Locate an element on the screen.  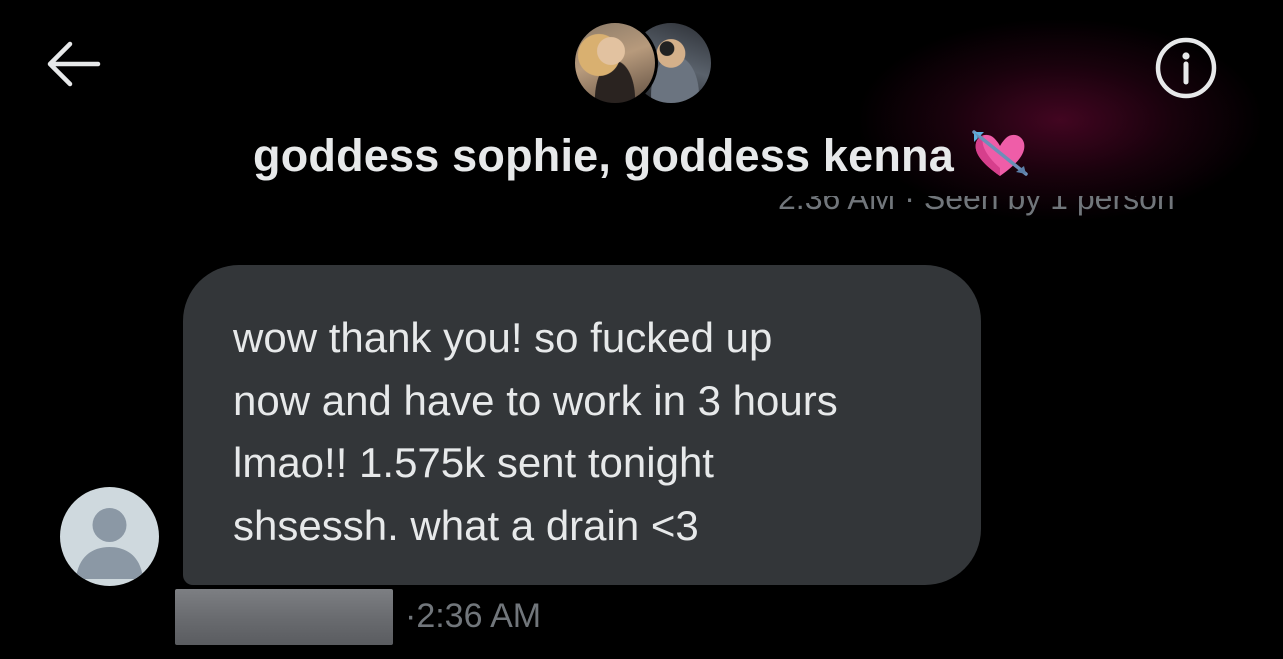
group-avatars is located at coordinates (643, 63).